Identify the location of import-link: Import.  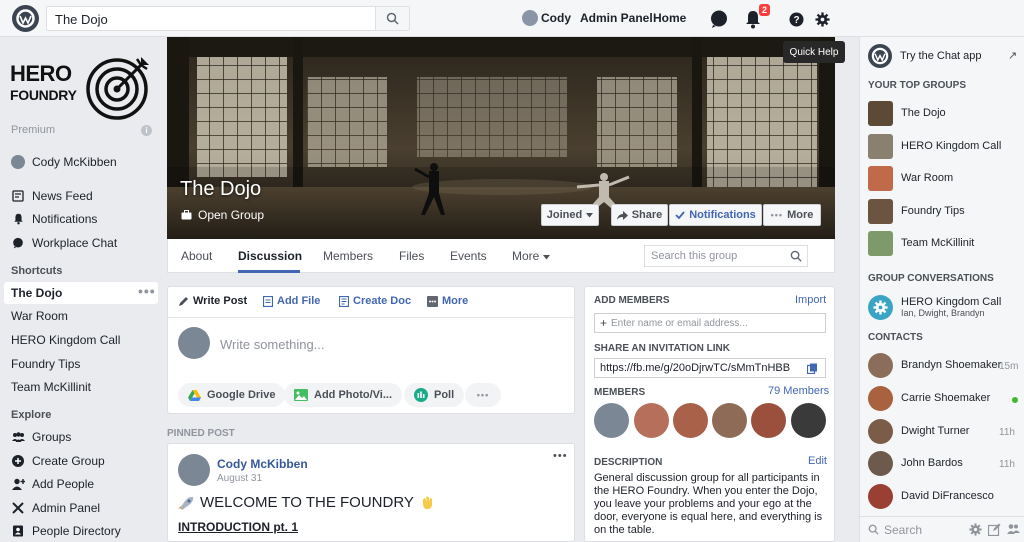
(810, 300).